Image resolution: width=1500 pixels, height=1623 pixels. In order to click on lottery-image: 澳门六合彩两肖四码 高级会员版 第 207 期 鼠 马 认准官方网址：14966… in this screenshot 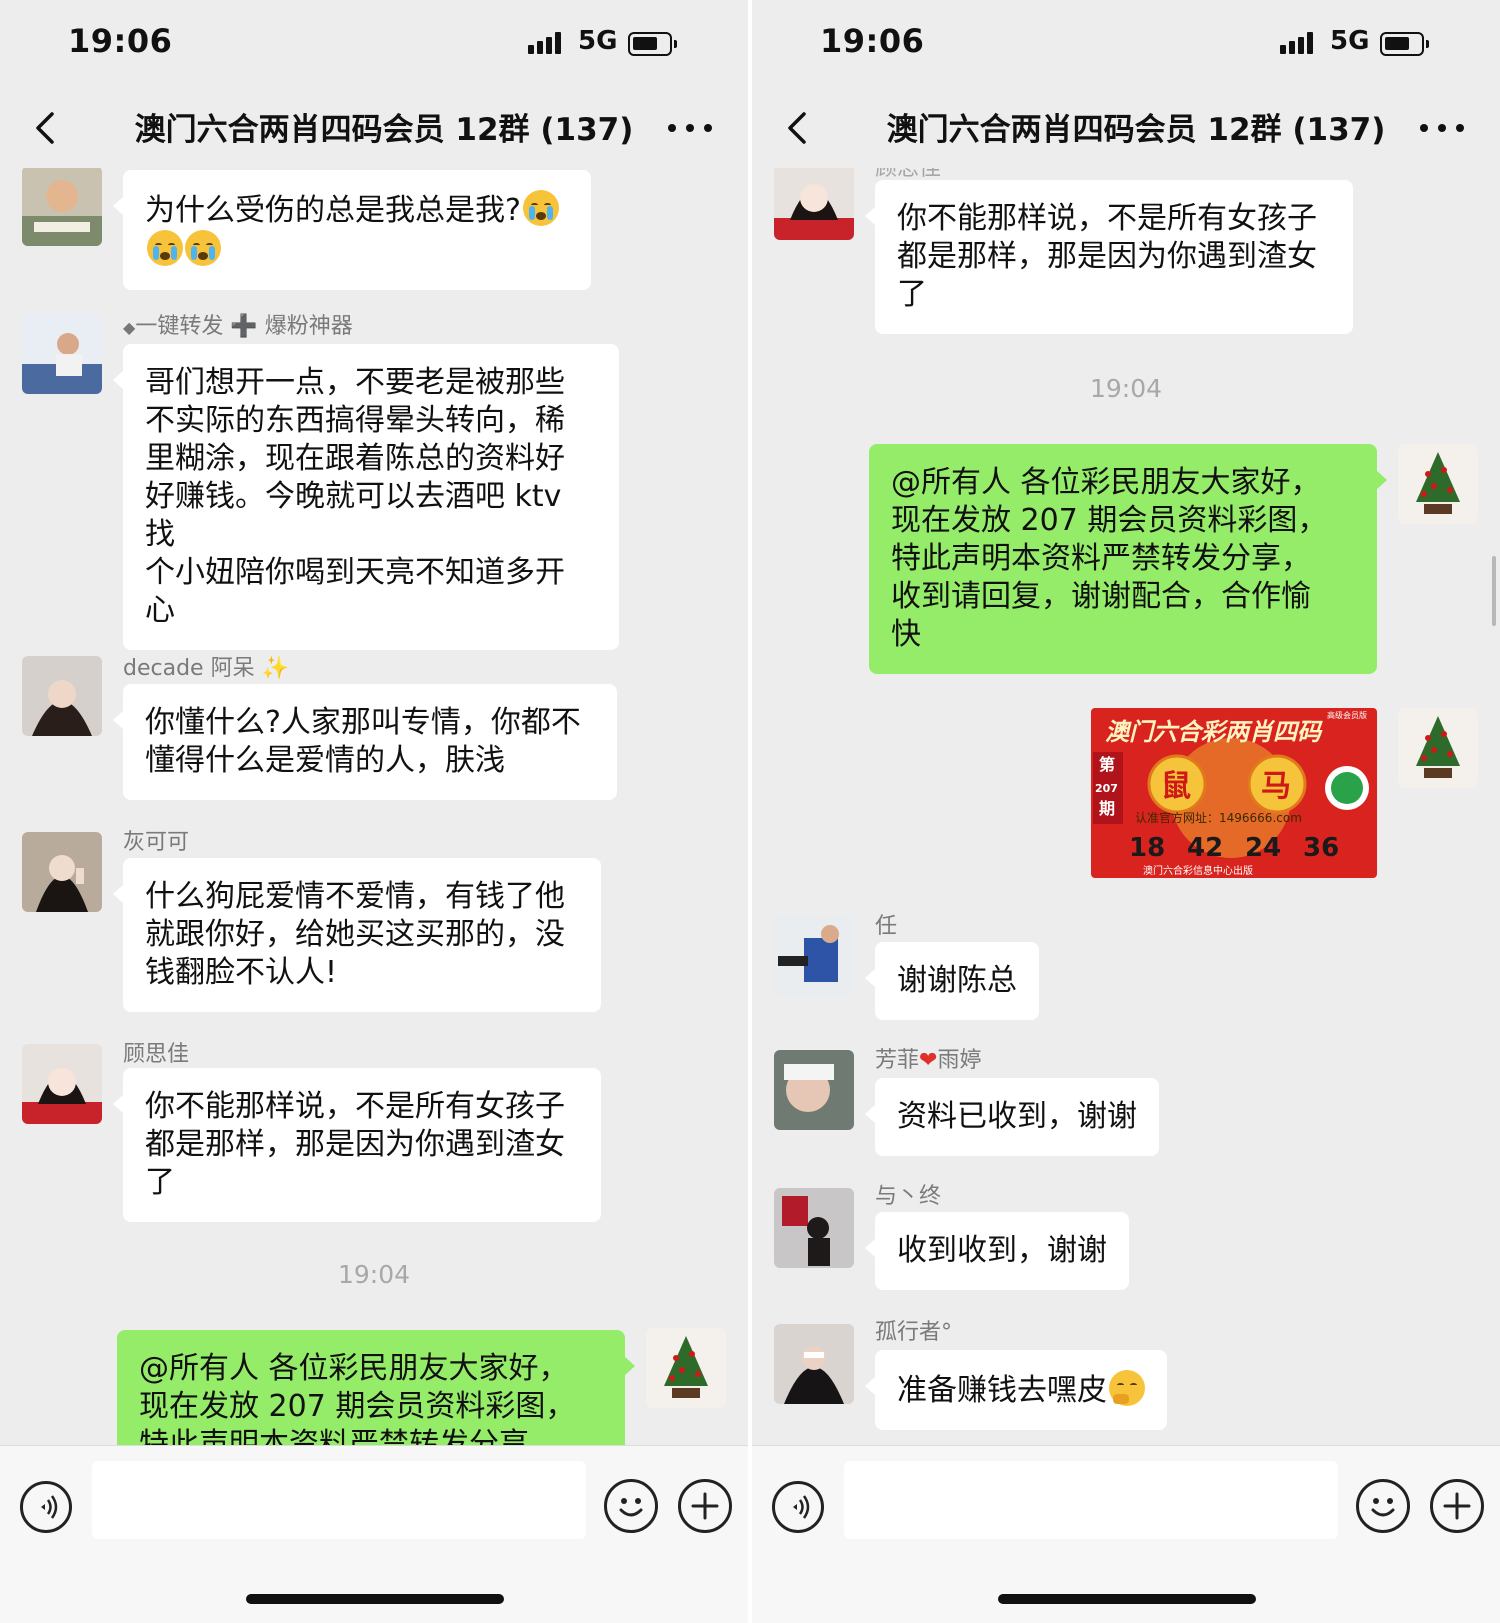, I will do `click(1234, 793)`.